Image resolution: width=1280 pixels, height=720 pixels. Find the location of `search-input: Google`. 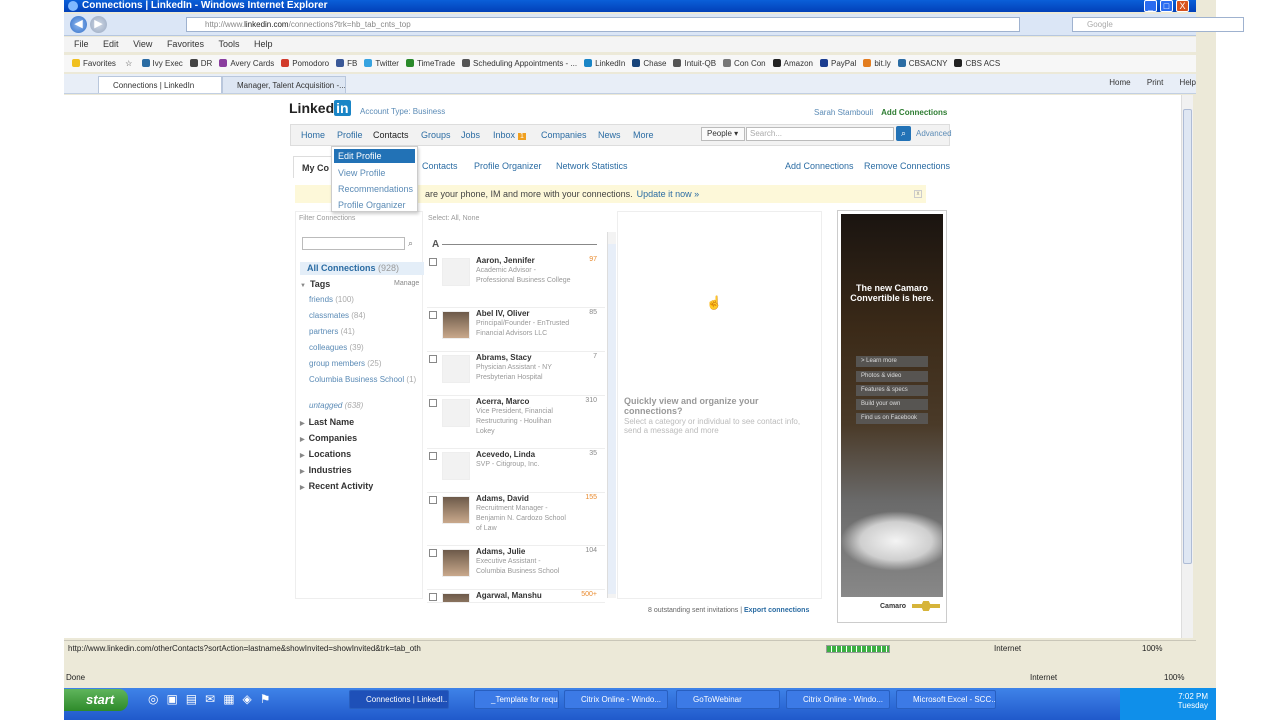

search-input: Google is located at coordinates (1158, 24).